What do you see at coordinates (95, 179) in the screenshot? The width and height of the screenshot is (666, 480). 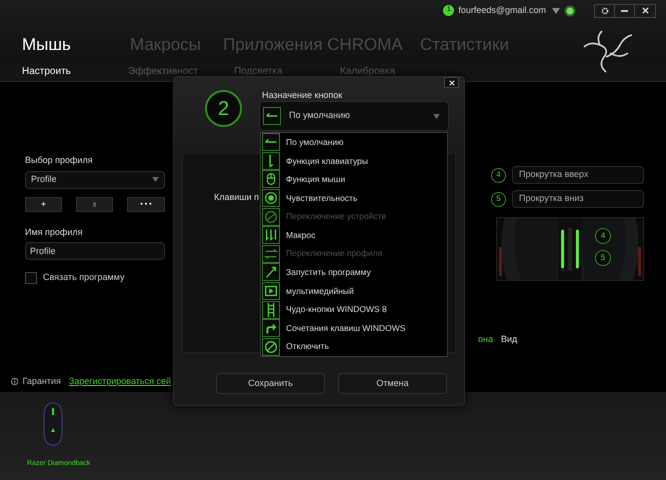 I see `profile-select: Profile` at bounding box center [95, 179].